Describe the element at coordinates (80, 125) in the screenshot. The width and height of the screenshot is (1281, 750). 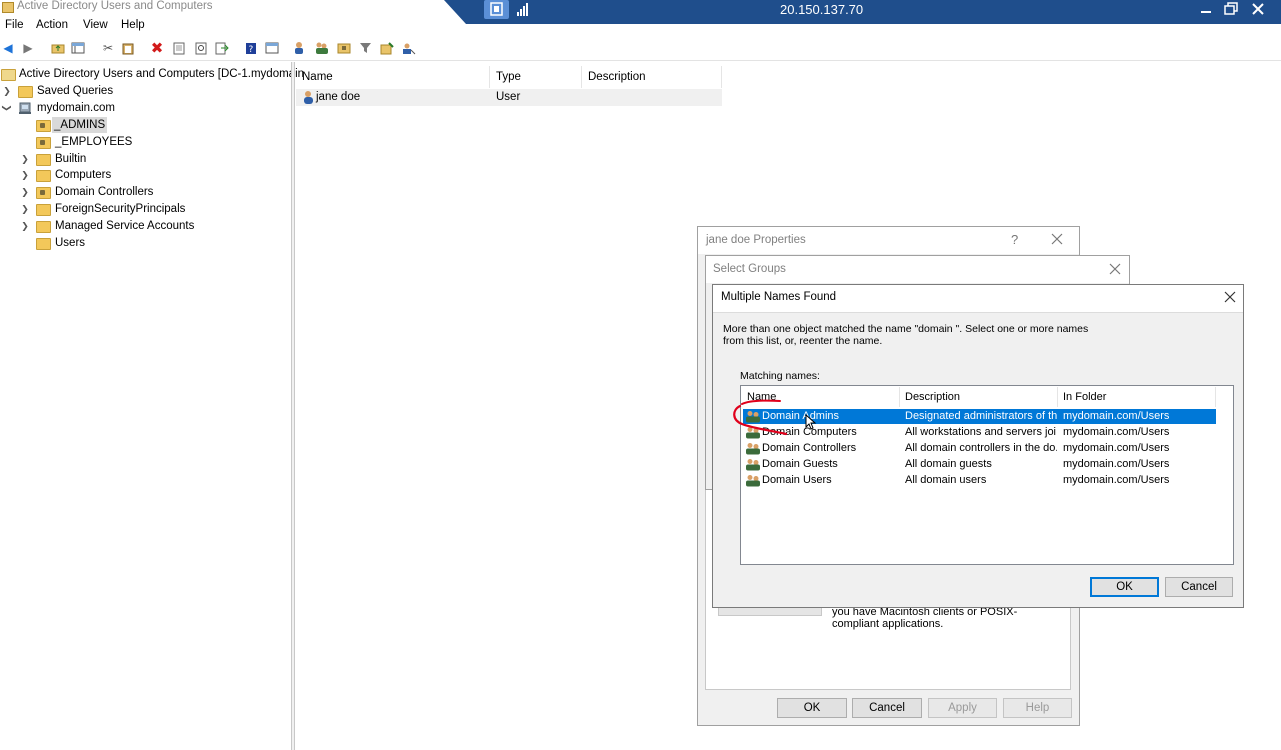
I see `tree-item-label: _ADMINS` at that location.